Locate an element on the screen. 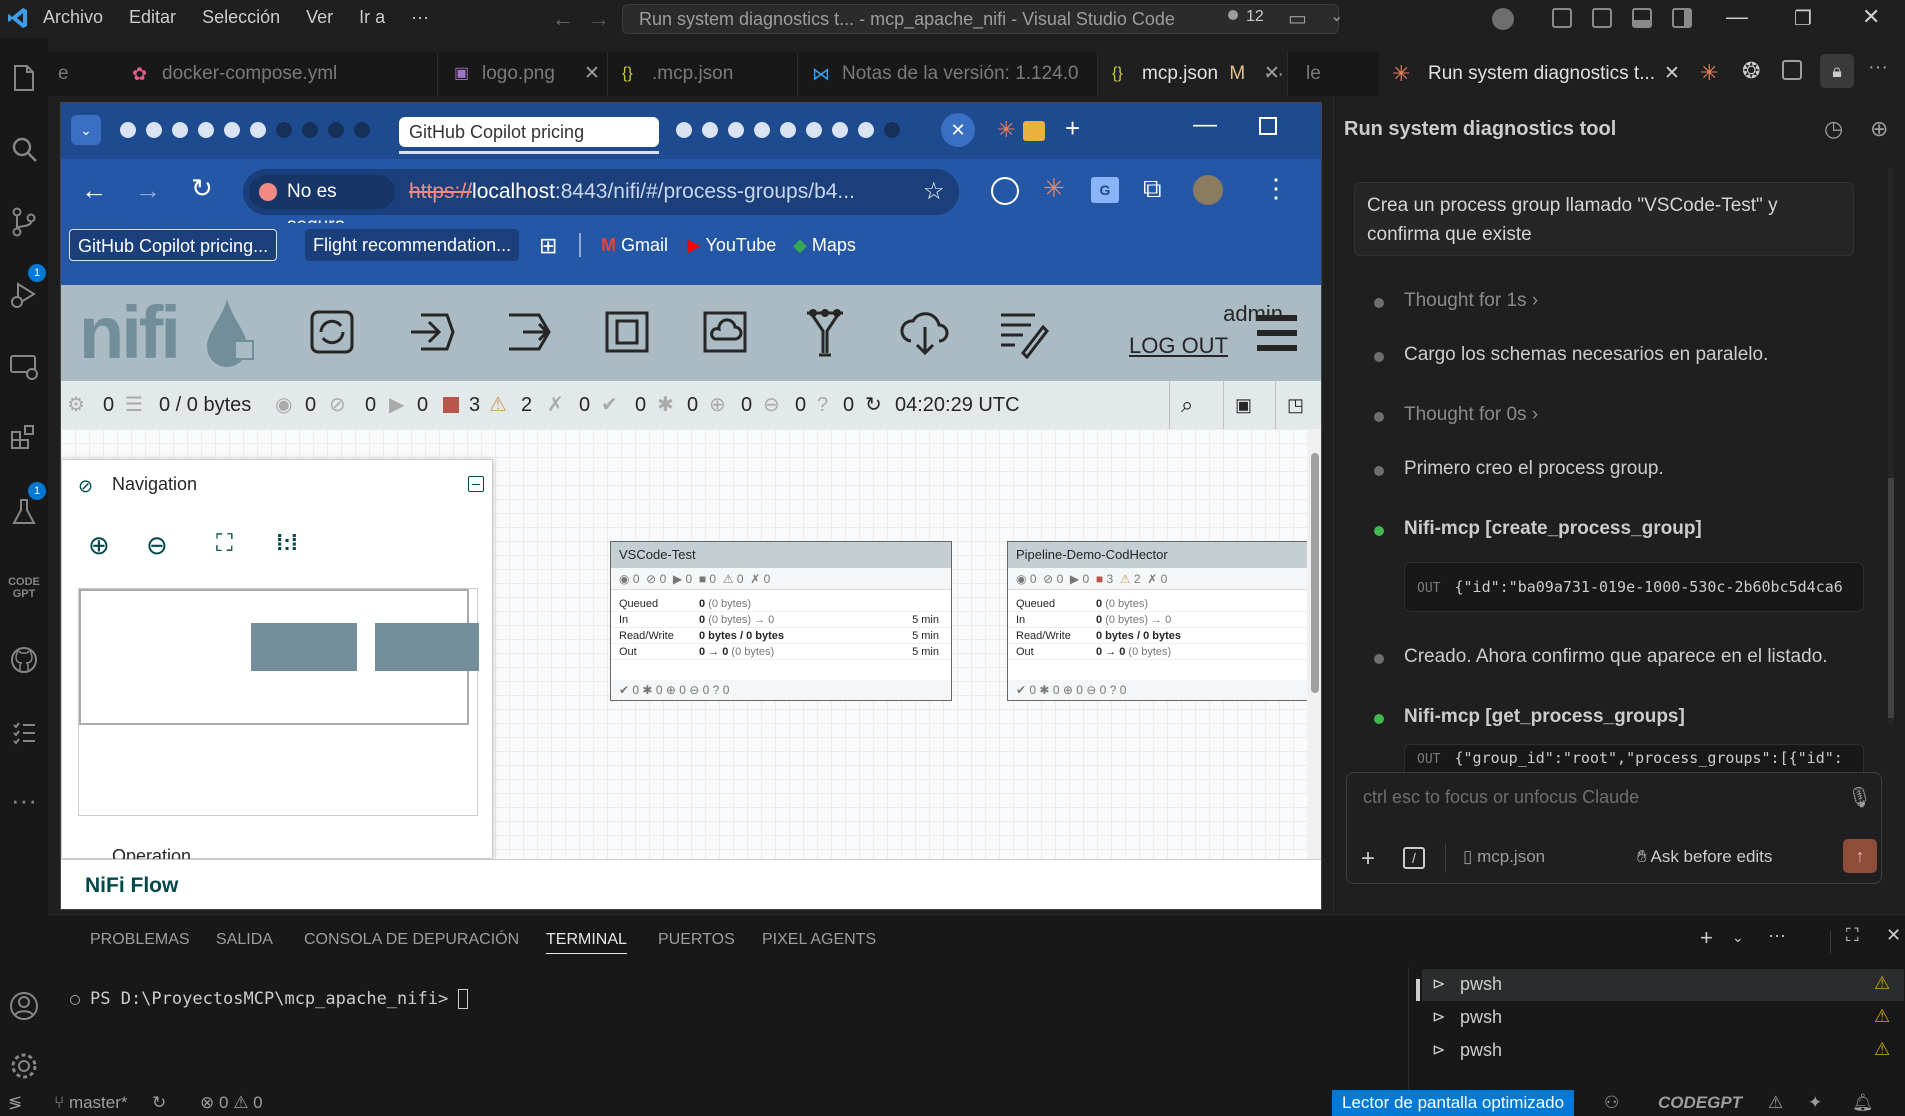 Image resolution: width=1905 pixels, height=1116 pixels. manage-gear-icon is located at coordinates (24, 1066).